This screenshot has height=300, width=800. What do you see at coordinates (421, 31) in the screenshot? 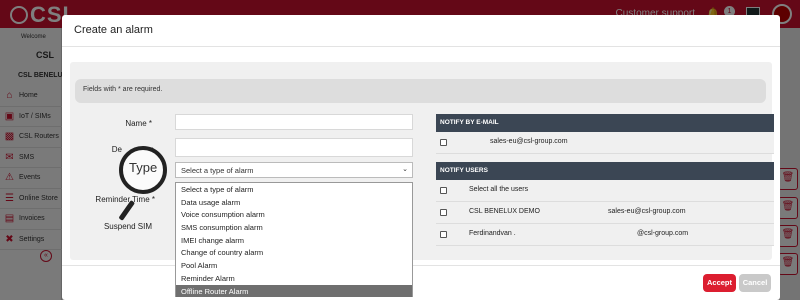
I see `modal-title: Create an alarm` at bounding box center [421, 31].